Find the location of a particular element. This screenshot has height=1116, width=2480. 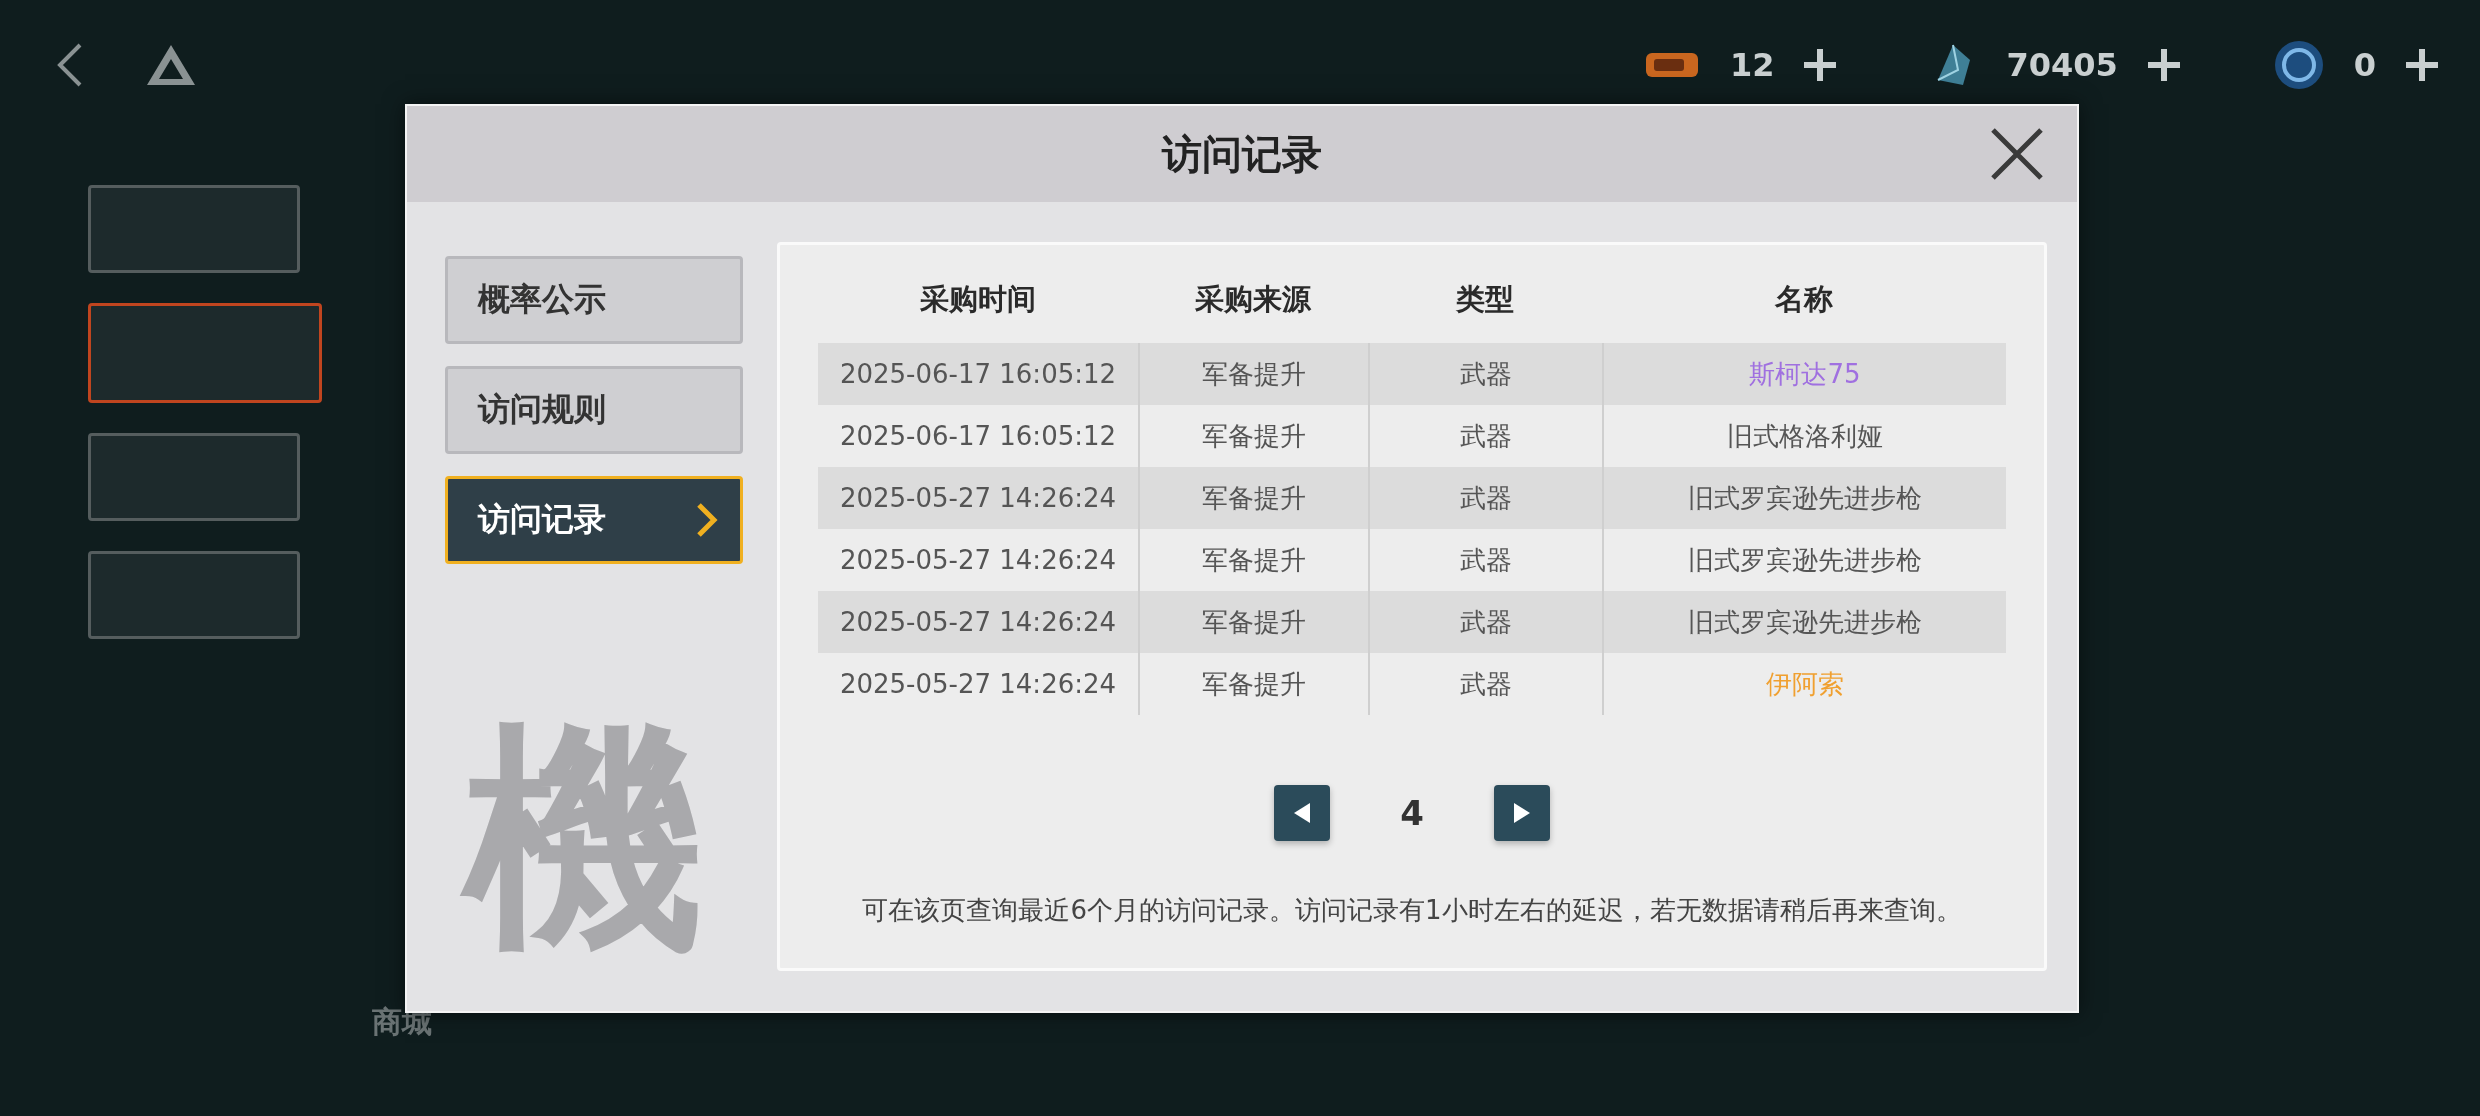

table-cell: 斯柯达75 is located at coordinates (1804, 374).